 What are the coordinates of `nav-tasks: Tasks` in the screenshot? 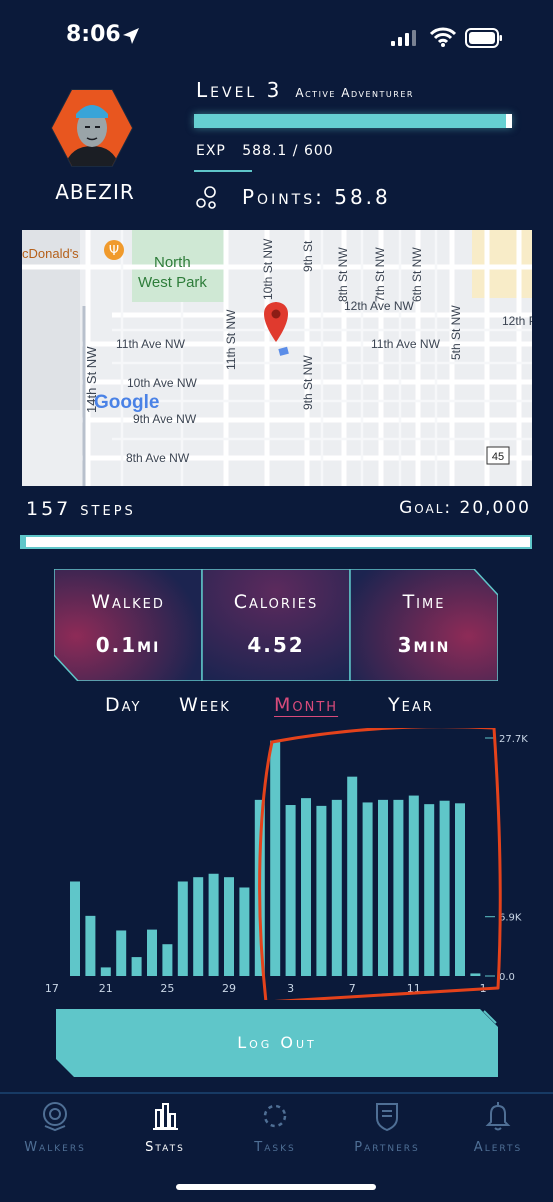 It's located at (275, 1127).